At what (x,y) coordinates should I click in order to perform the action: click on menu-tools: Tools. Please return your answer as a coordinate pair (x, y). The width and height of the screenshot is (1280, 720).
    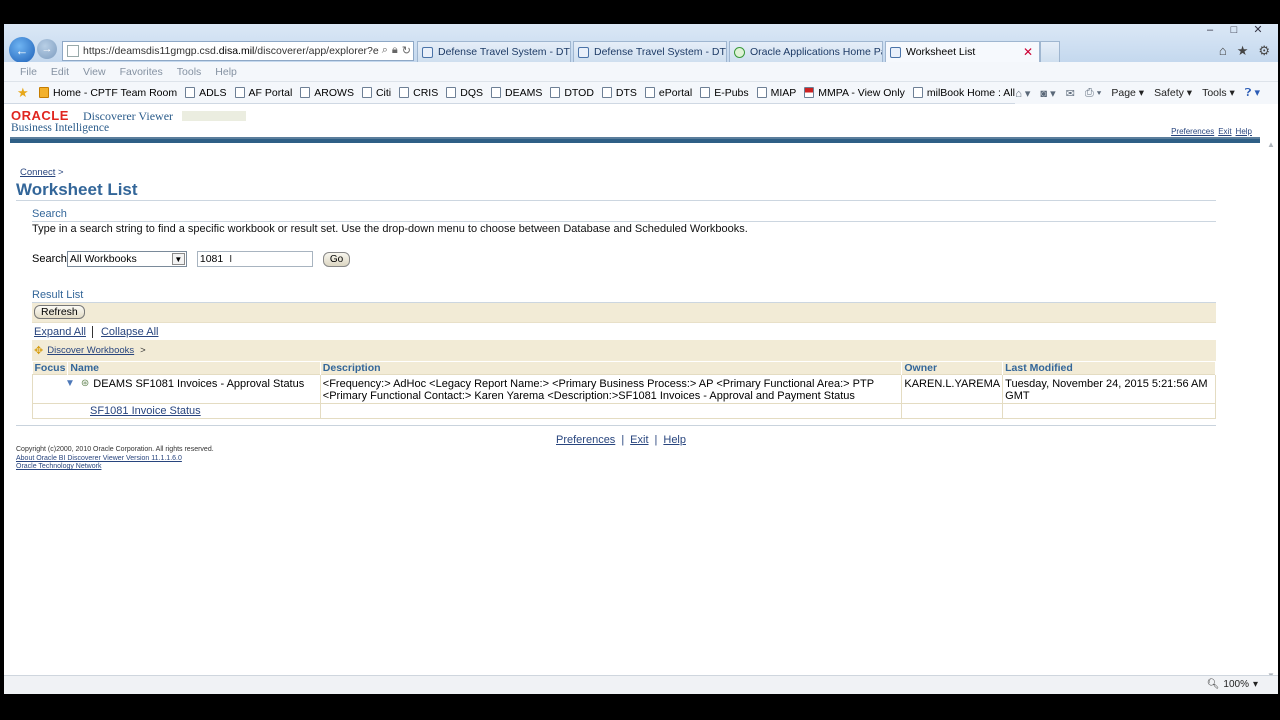
    Looking at the image, I should click on (189, 72).